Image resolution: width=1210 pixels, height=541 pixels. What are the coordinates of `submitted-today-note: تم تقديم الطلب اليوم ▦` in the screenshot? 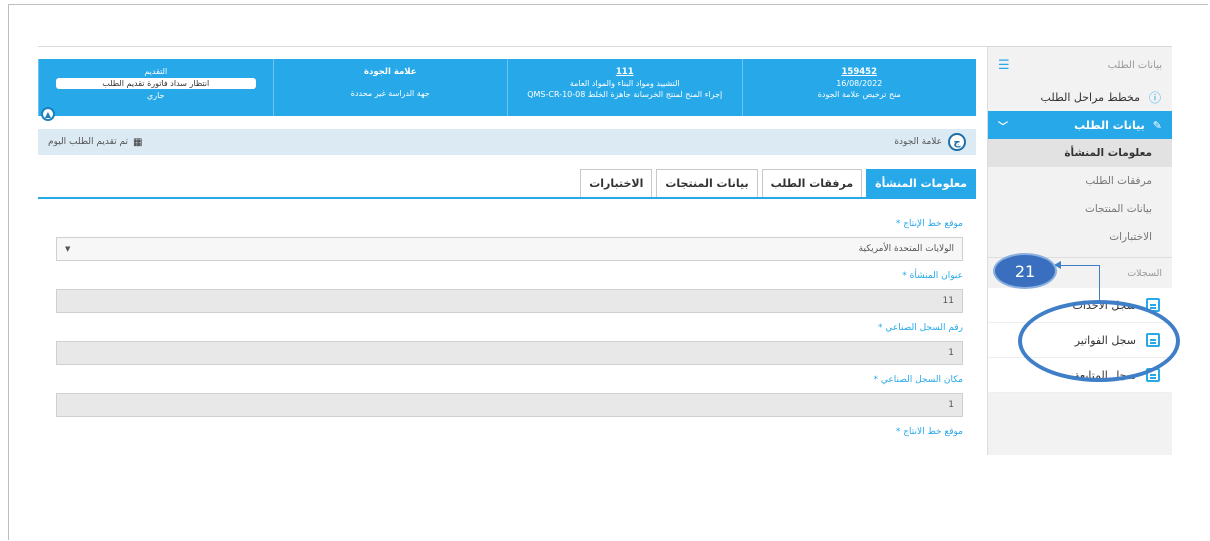 It's located at (95, 142).